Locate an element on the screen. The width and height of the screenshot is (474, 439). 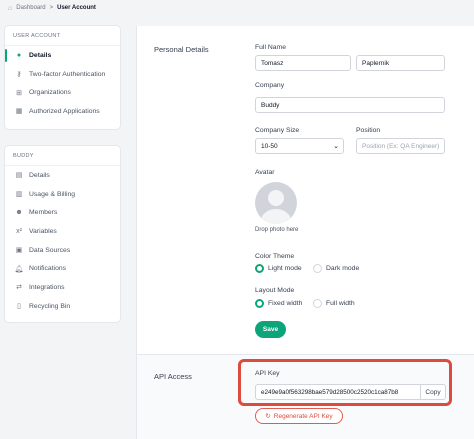
sidebar-item-label: Two-factor Authentication is located at coordinates (67, 74).